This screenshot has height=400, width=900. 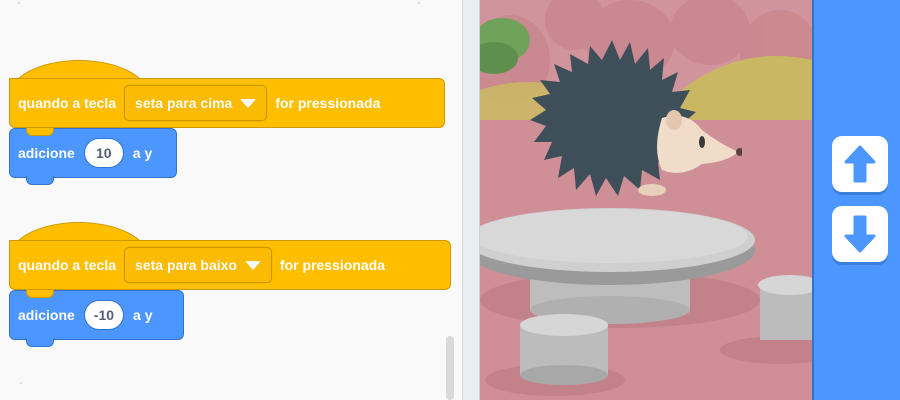 I want to click on number-input: -10, so click(x=104, y=315).